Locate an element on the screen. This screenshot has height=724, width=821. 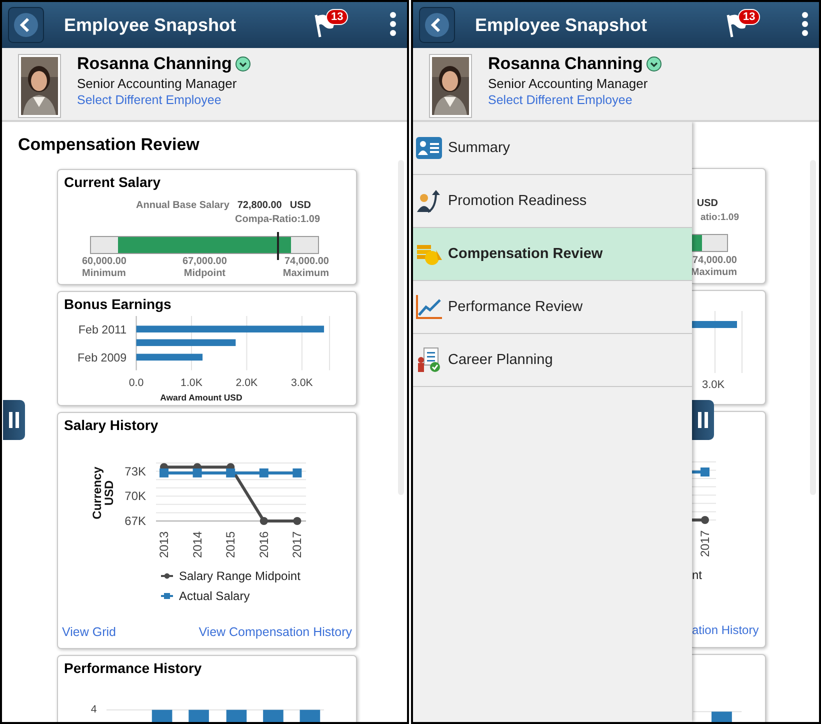
tick-label: 4 is located at coordinates (93, 710).